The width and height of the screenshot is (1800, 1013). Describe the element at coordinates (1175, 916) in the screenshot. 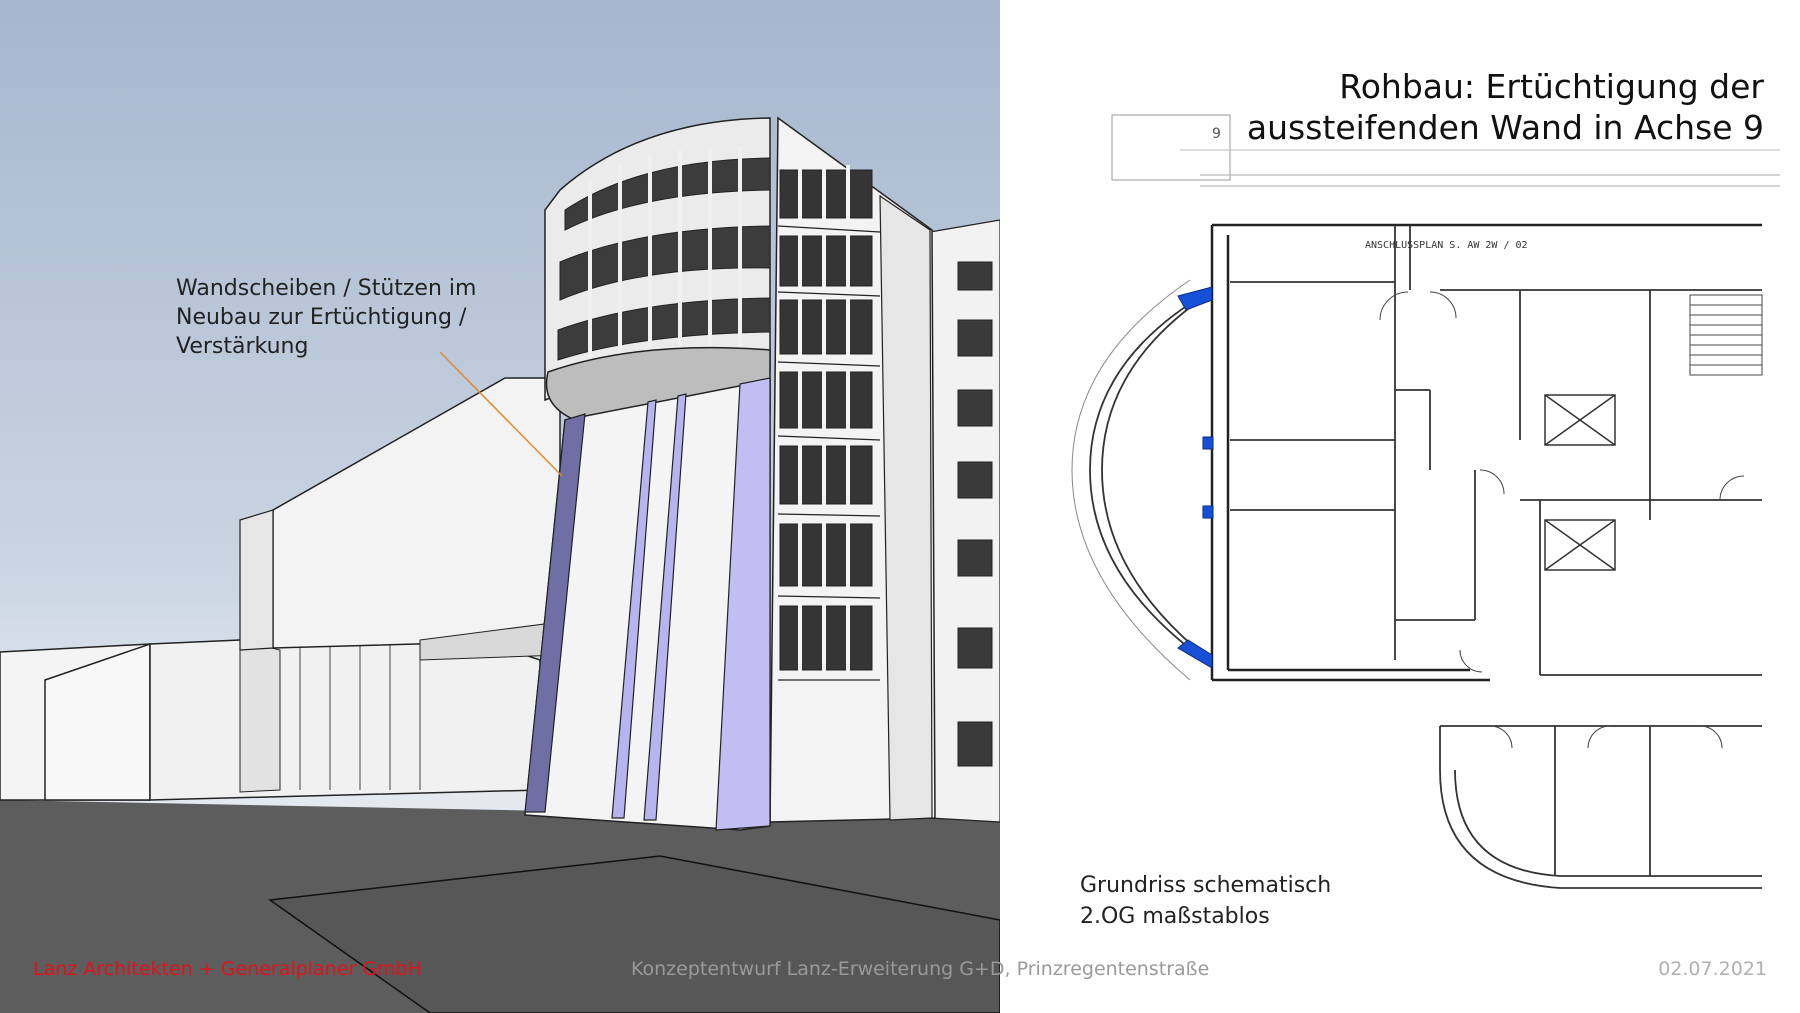

I see `plan-caption-line-2: 2.OG maßstablos` at that location.